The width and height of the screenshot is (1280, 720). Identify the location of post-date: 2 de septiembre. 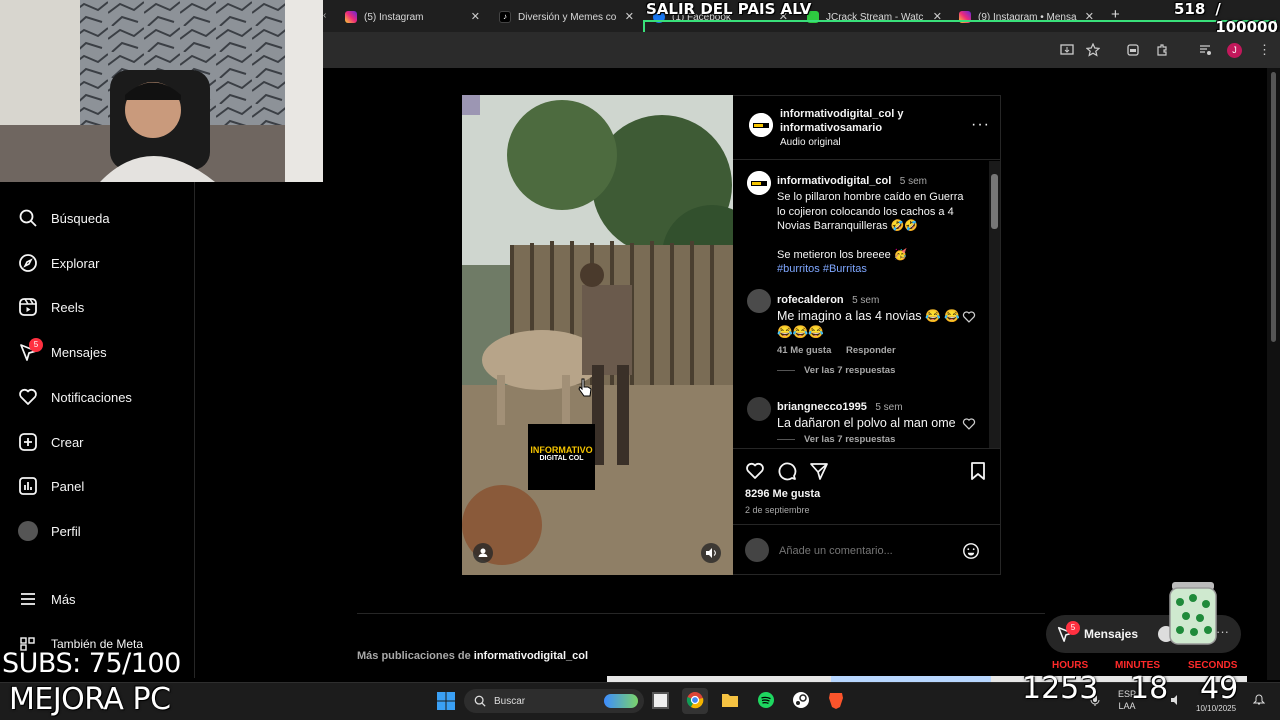
(777, 510).